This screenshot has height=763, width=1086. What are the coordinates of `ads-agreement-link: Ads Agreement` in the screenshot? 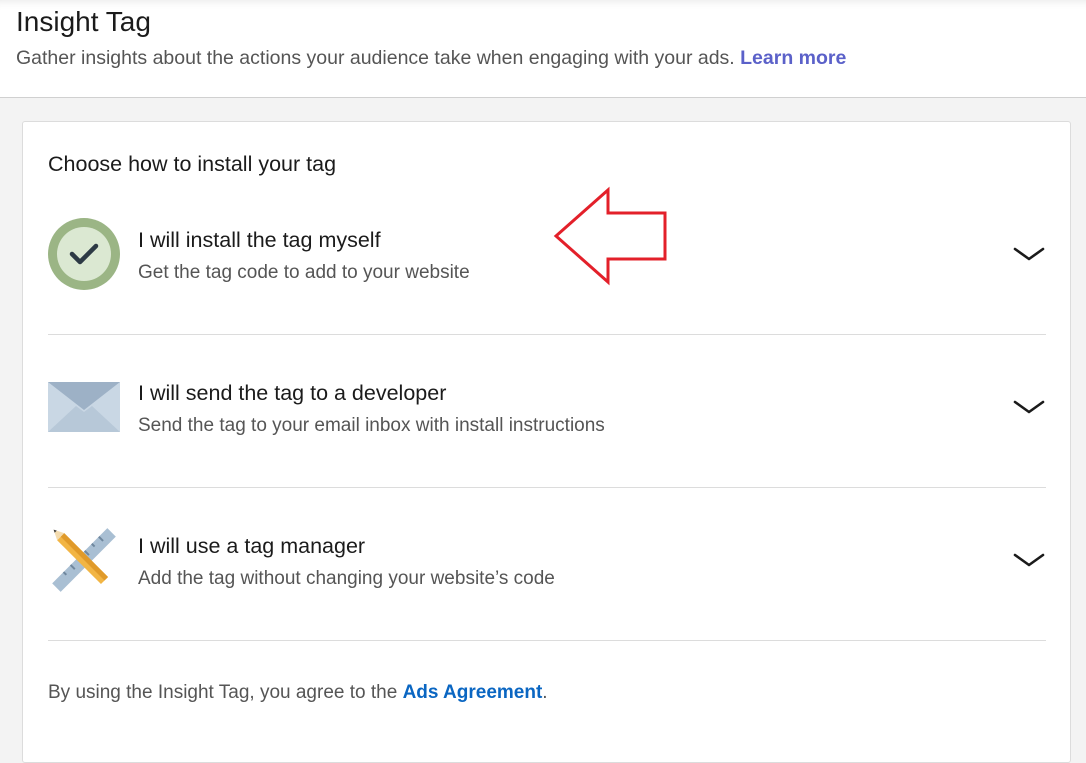 It's located at (473, 692).